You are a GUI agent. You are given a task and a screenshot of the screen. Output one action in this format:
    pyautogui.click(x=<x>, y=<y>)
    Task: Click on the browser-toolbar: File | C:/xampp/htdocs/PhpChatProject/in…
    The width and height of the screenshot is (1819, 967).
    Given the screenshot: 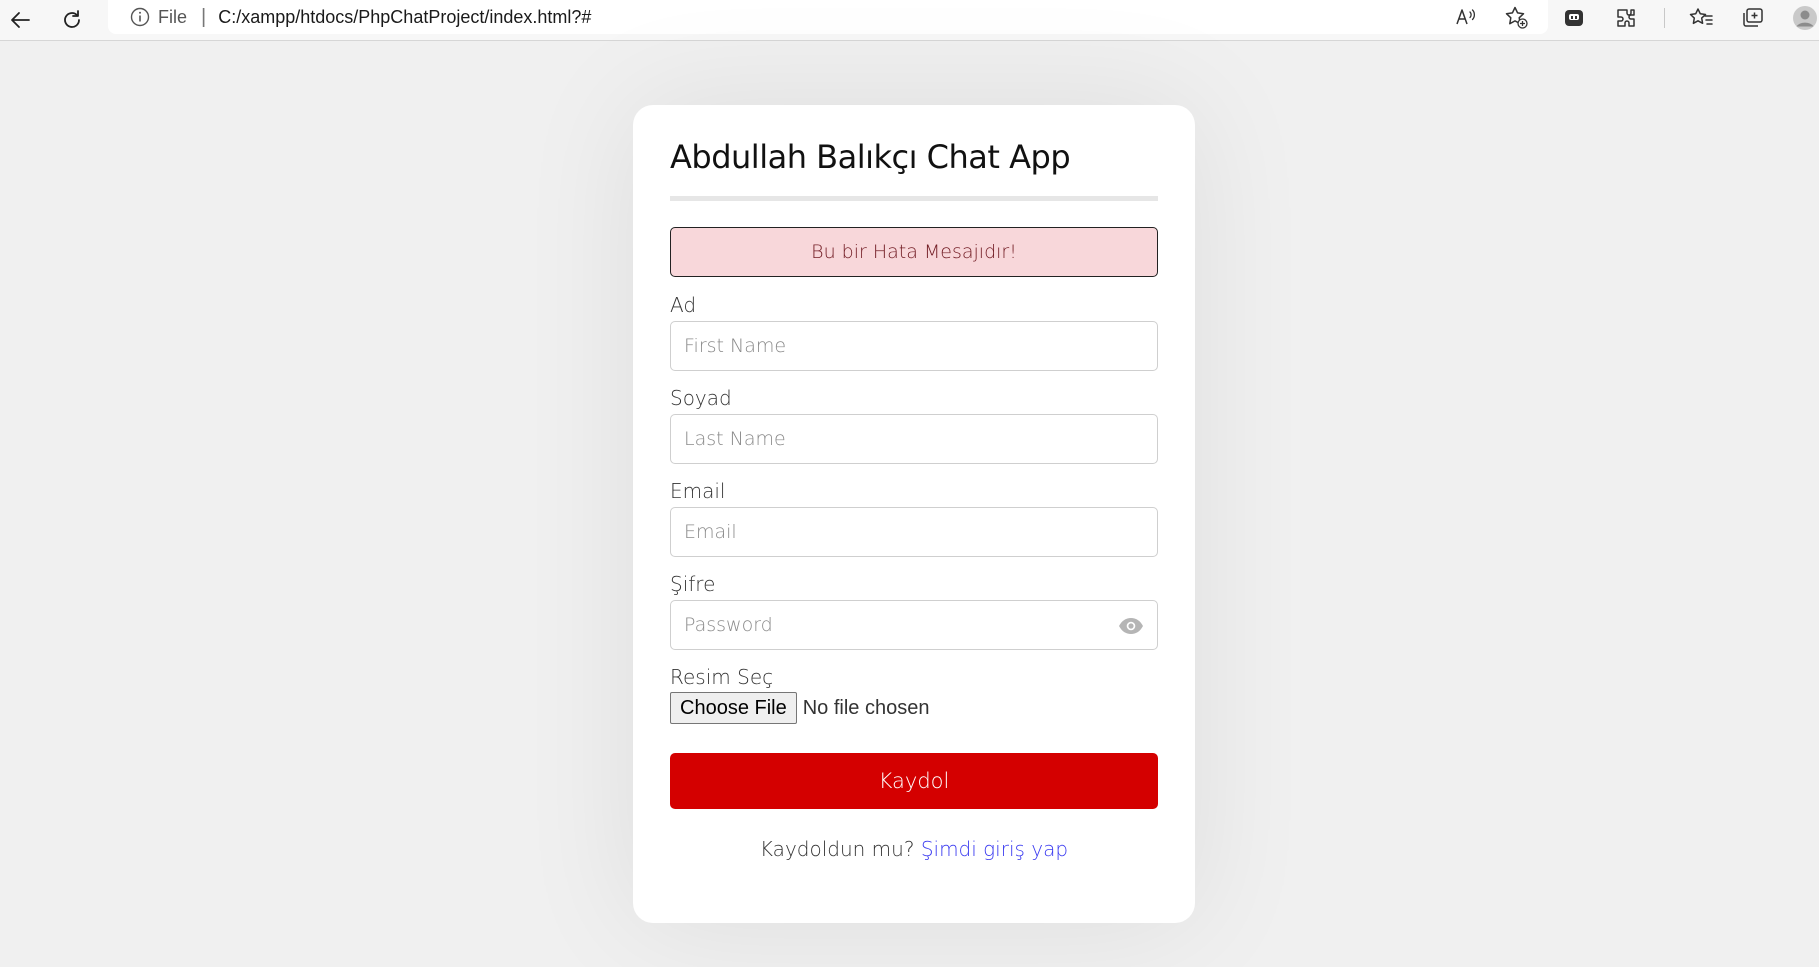 What is the action you would take?
    pyautogui.click(x=909, y=20)
    